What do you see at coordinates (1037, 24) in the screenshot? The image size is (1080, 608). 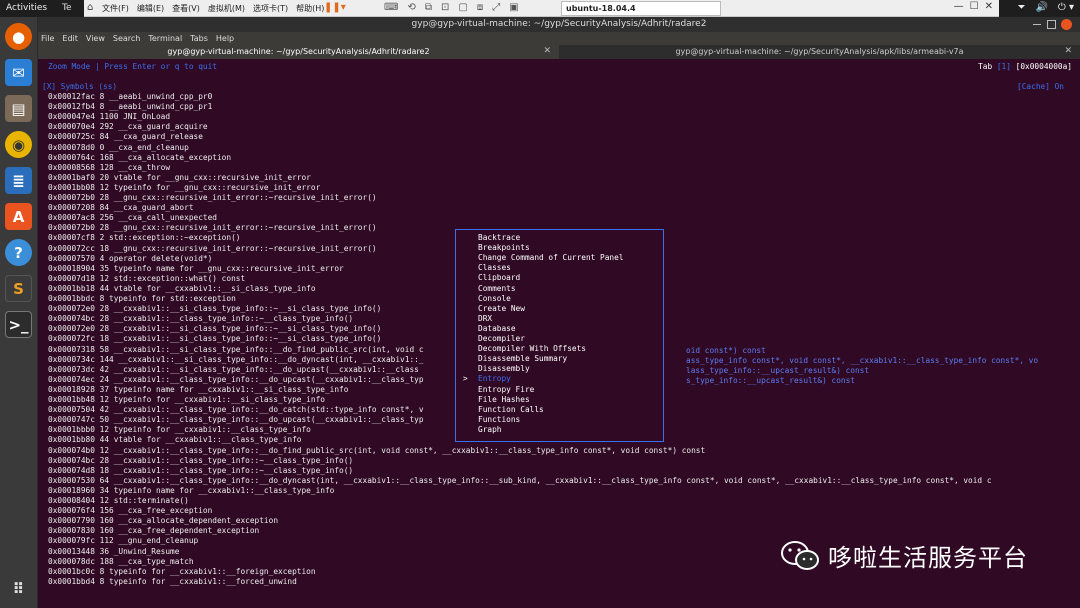 I see `minimize-icon` at bounding box center [1037, 24].